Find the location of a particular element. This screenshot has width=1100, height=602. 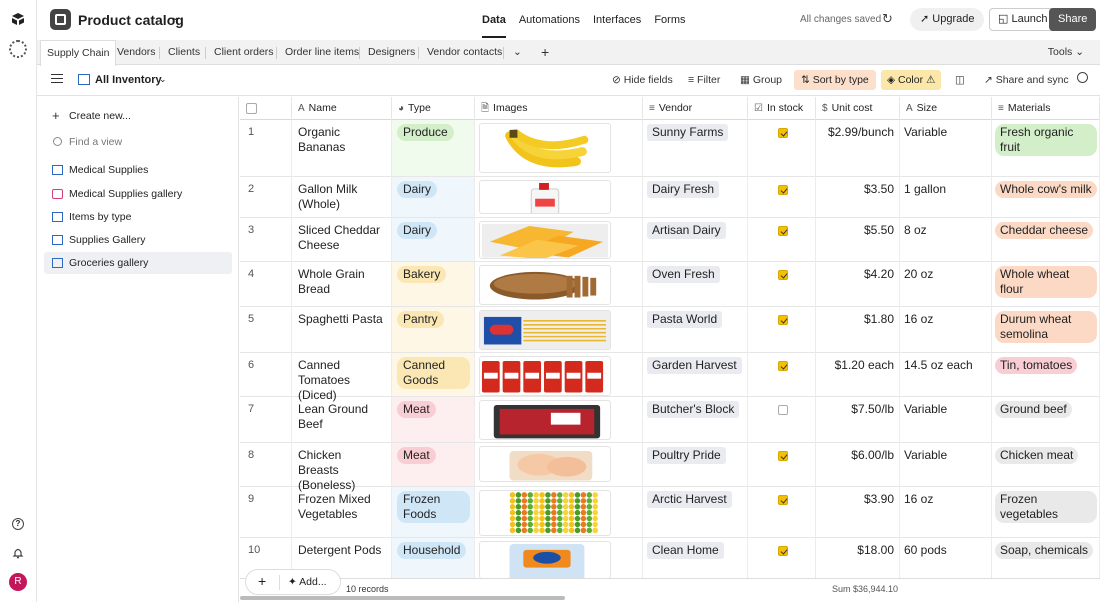

cell-vendor: Dairy Fresh is located at coordinates (695, 197).